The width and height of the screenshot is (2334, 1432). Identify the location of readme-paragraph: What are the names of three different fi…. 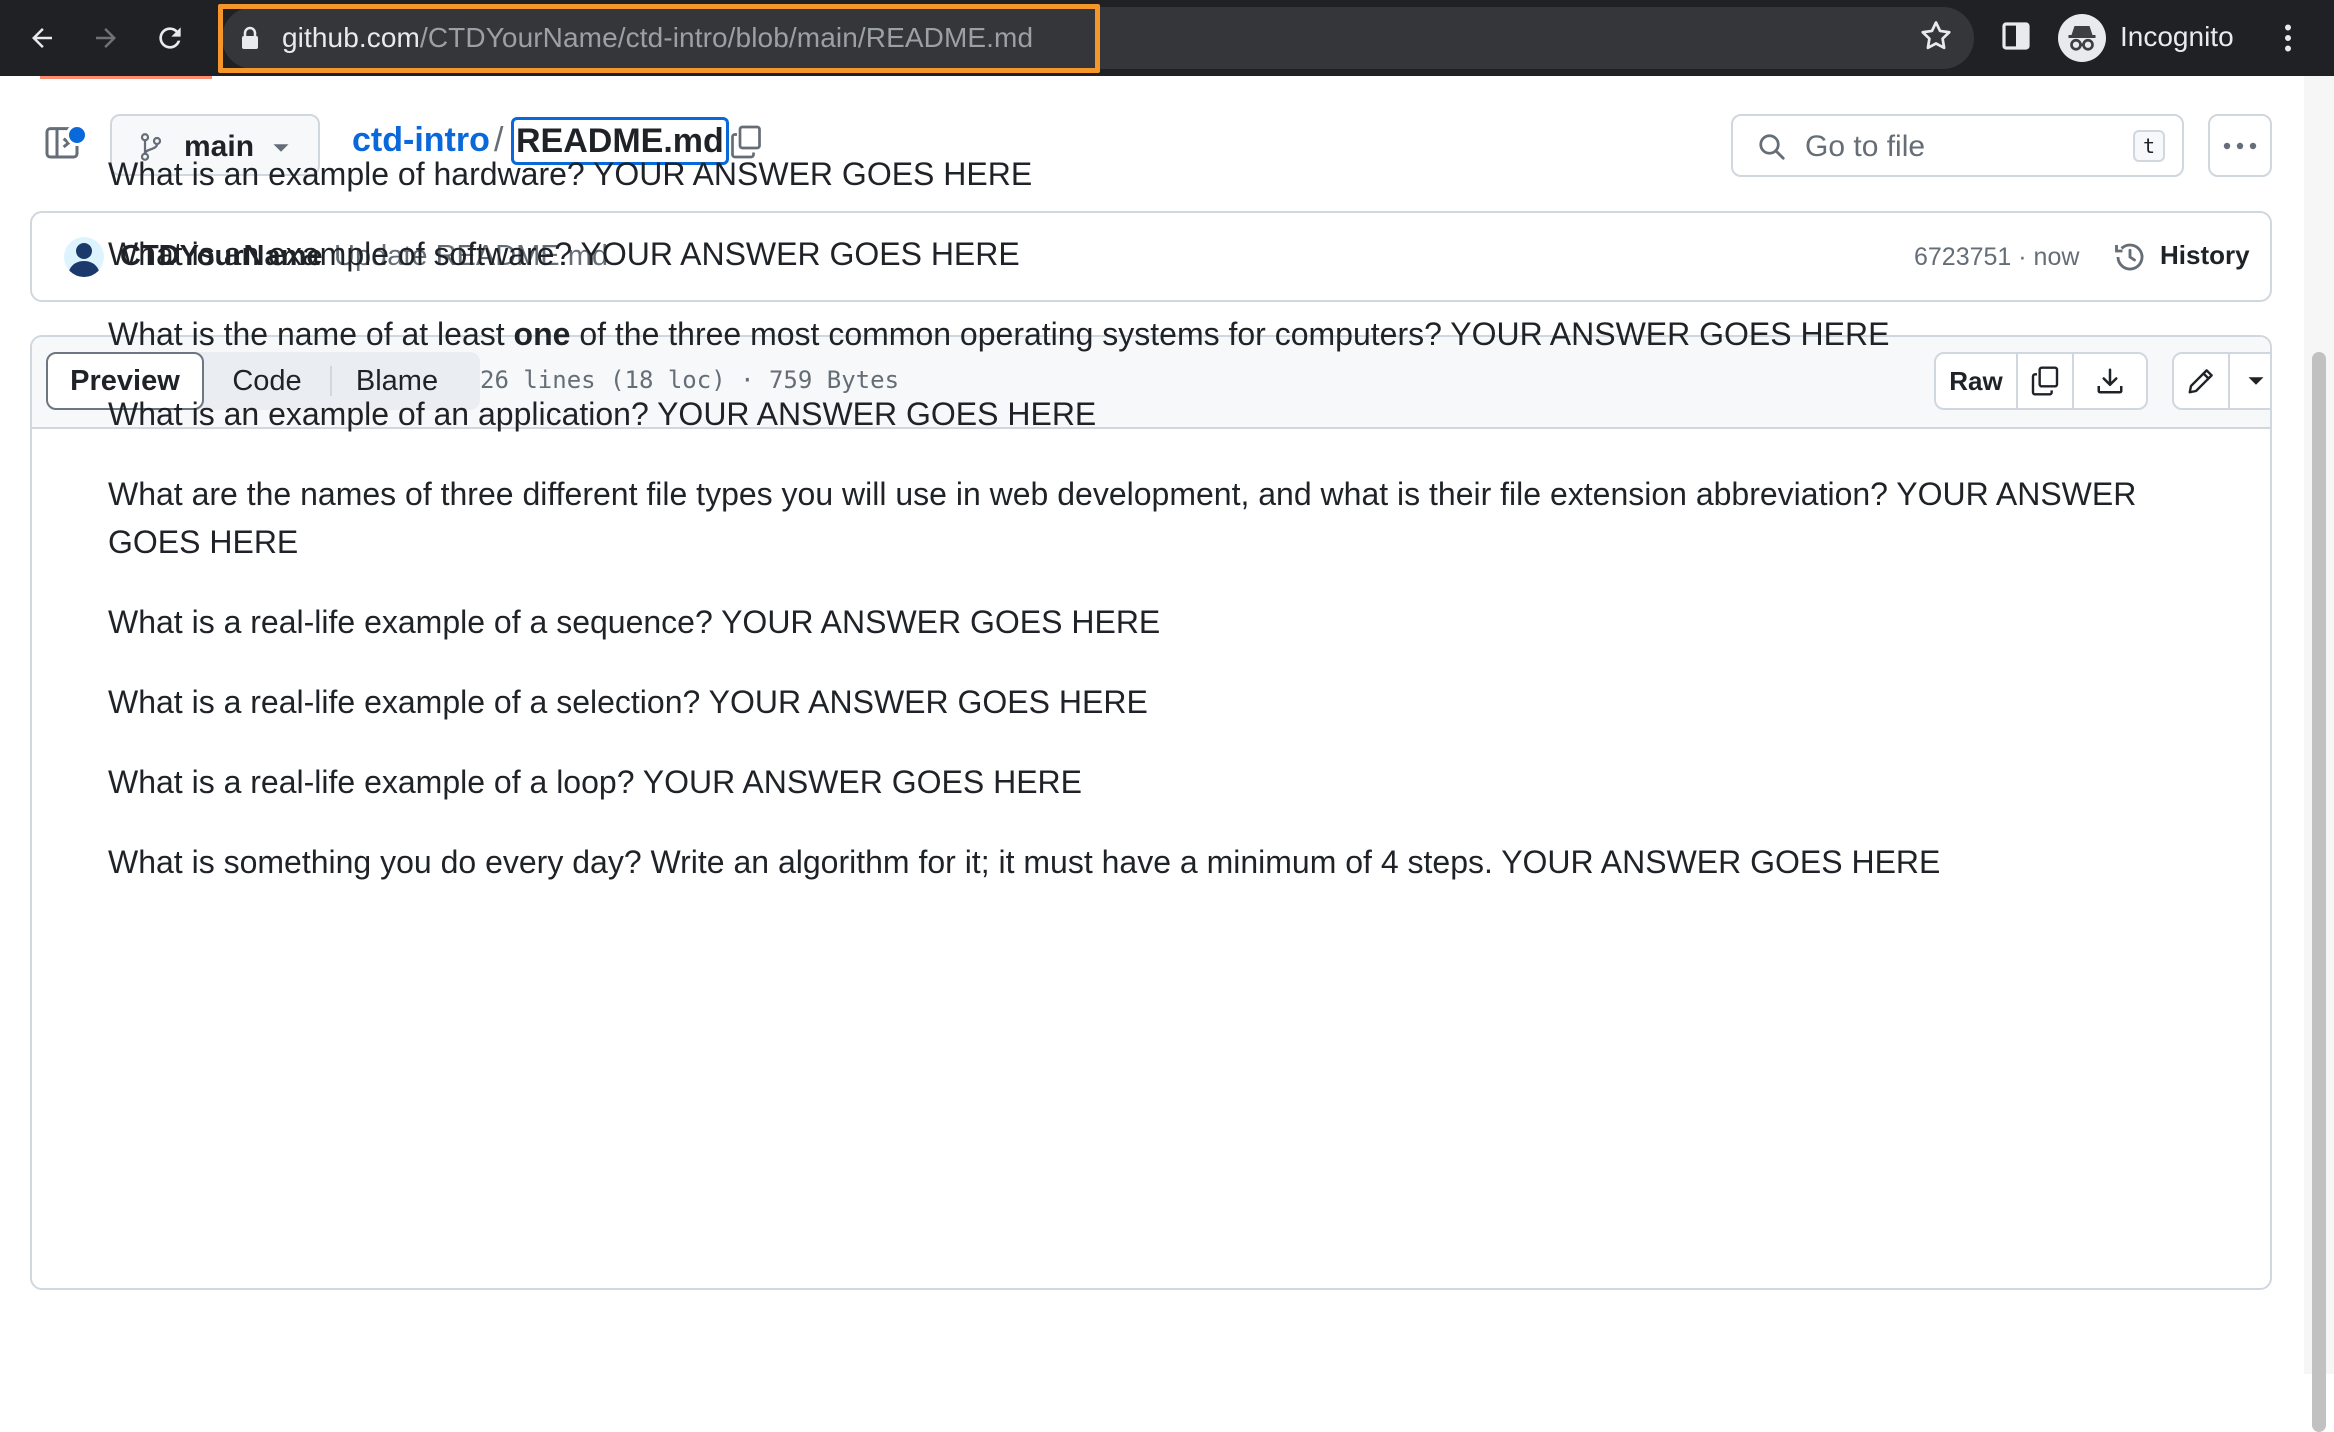
(1122, 518).